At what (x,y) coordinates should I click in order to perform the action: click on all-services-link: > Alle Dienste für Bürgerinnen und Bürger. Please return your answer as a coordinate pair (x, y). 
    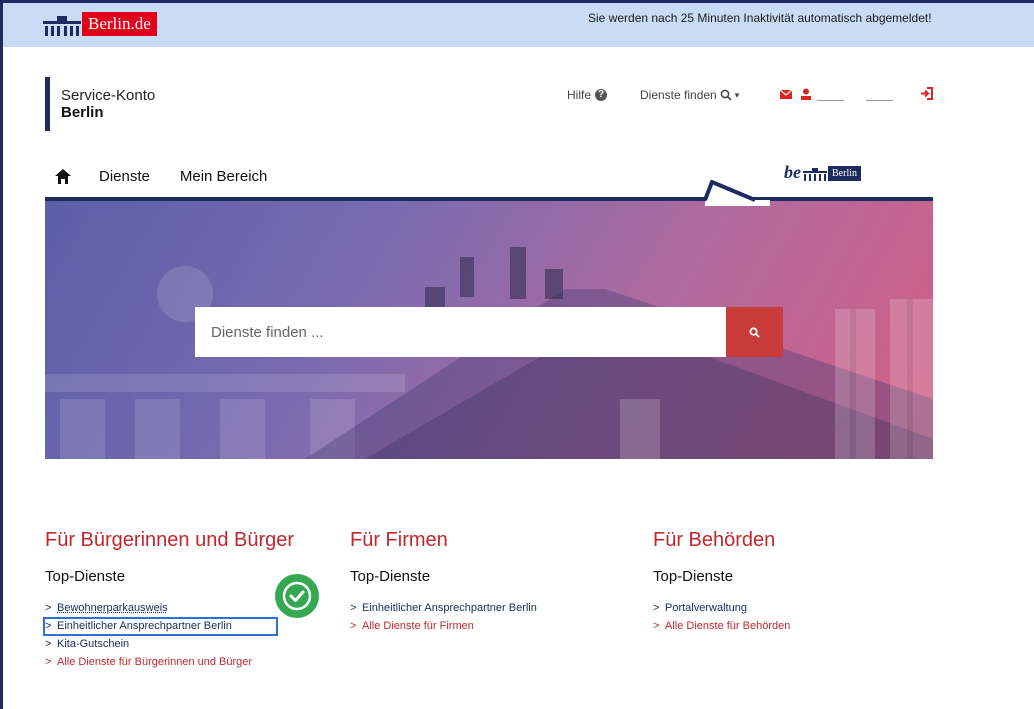
    Looking at the image, I should click on (169, 662).